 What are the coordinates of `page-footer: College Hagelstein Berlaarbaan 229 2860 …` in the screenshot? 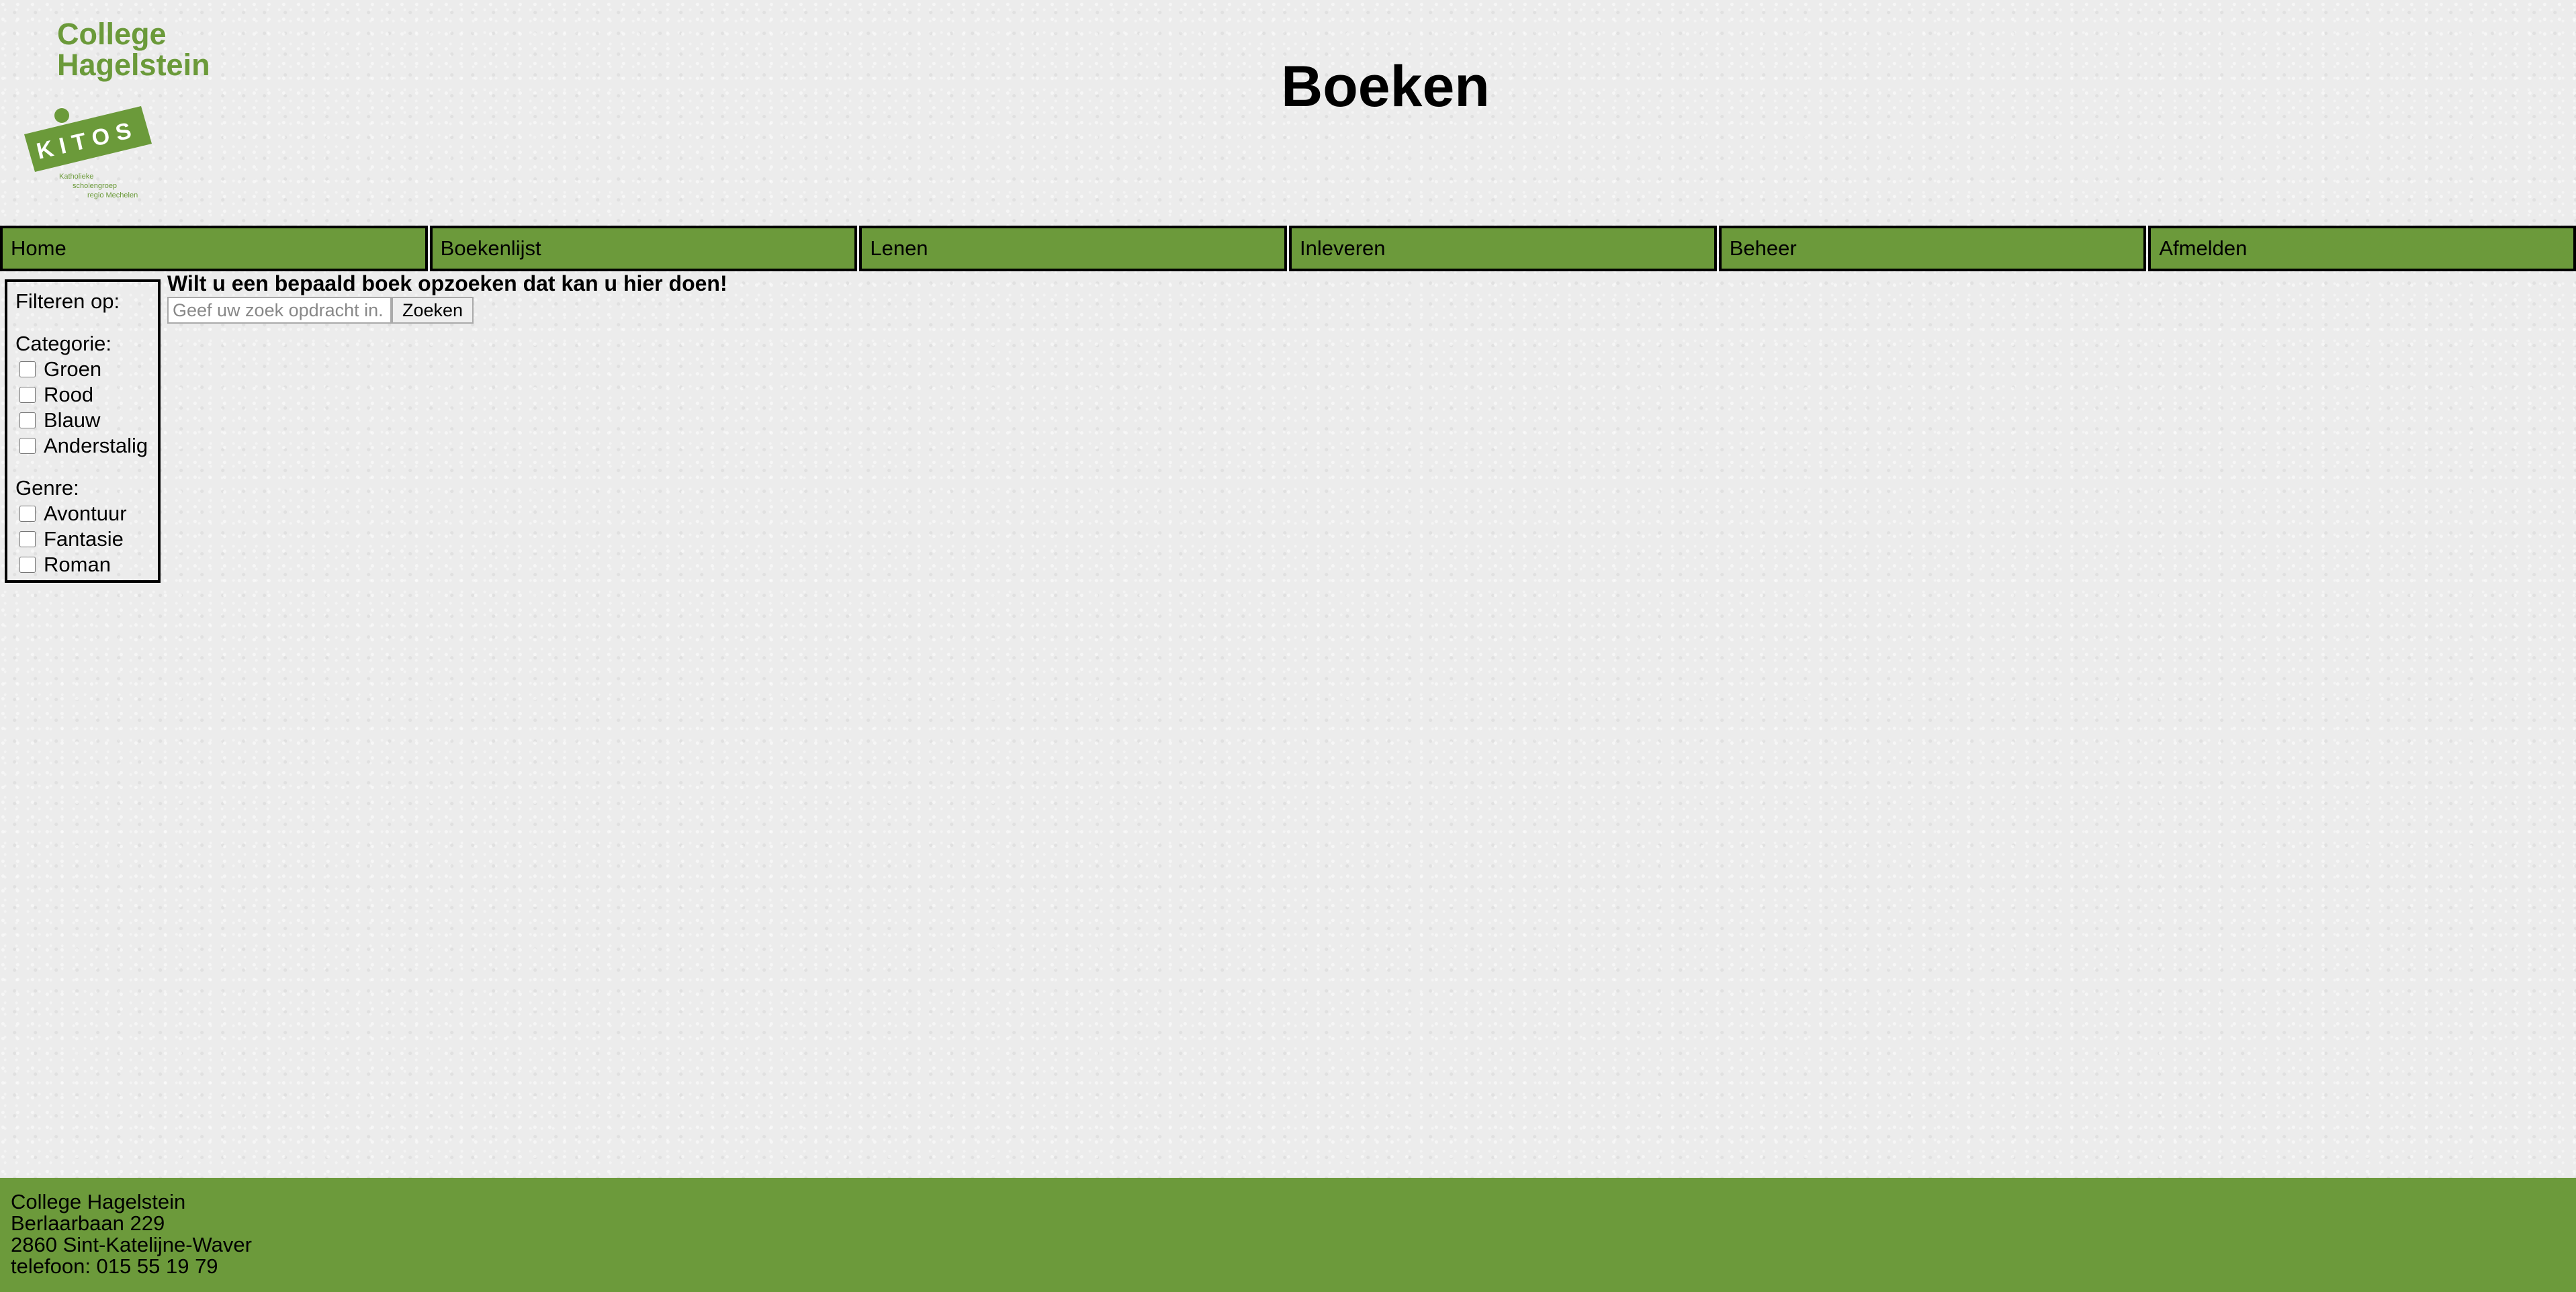 It's located at (1288, 1235).